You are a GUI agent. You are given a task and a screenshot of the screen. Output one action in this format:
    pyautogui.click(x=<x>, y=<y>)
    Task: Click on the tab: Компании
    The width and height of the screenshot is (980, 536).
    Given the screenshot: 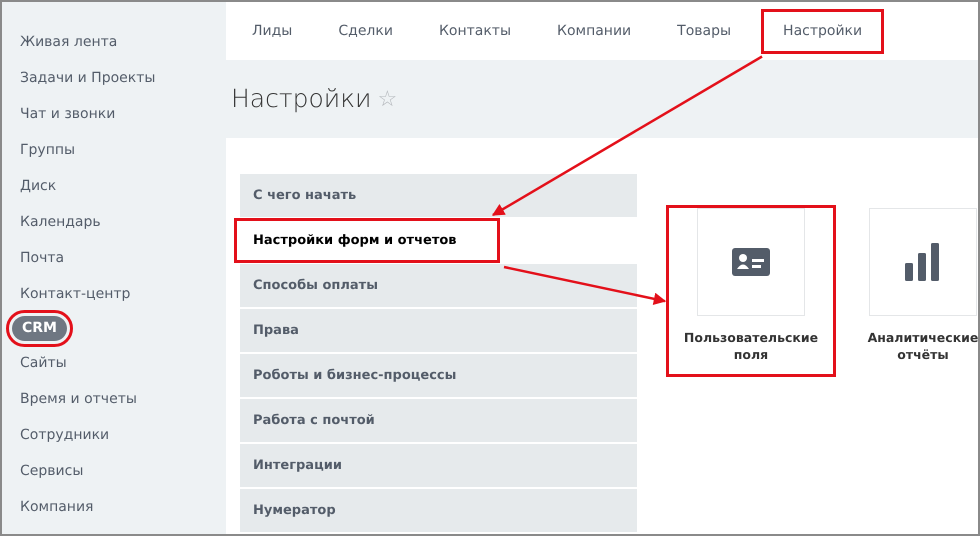 What is the action you would take?
    pyautogui.click(x=594, y=31)
    